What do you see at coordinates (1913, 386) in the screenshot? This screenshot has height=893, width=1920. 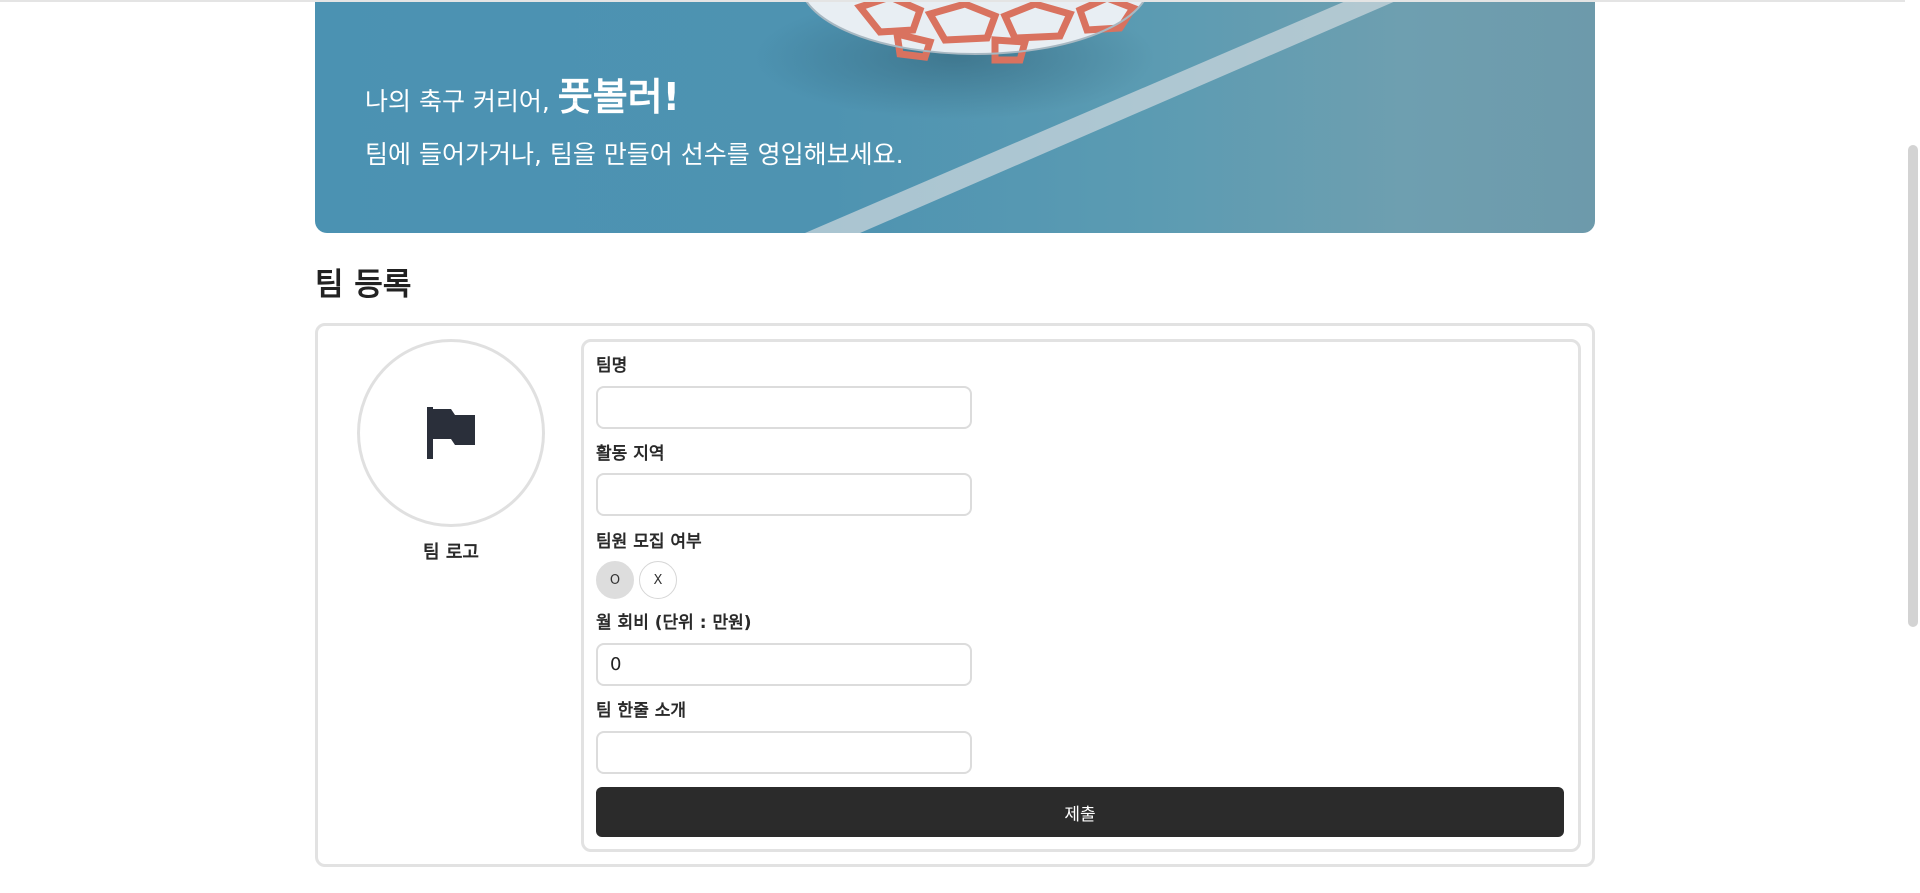 I see `scrollbar-thumb` at bounding box center [1913, 386].